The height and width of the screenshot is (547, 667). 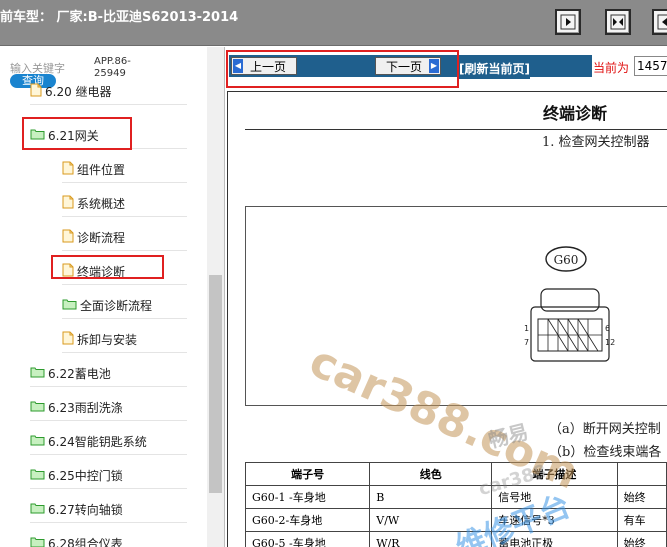 What do you see at coordinates (431, 497) in the screenshot?
I see `table-cell: B` at bounding box center [431, 497].